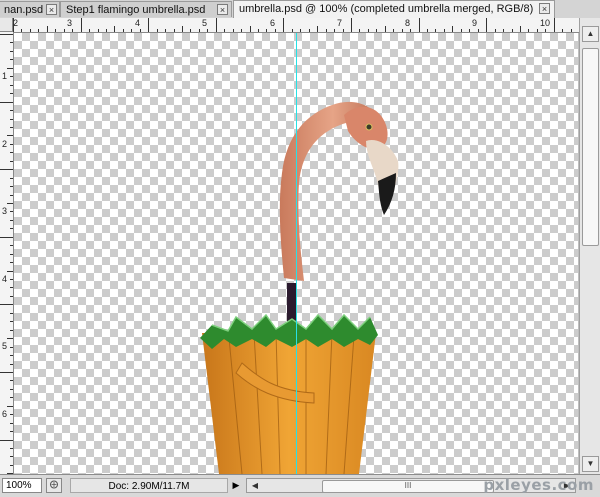 The width and height of the screenshot is (600, 497). I want to click on tab-nan-psd: nan.psd ×, so click(30, 9).